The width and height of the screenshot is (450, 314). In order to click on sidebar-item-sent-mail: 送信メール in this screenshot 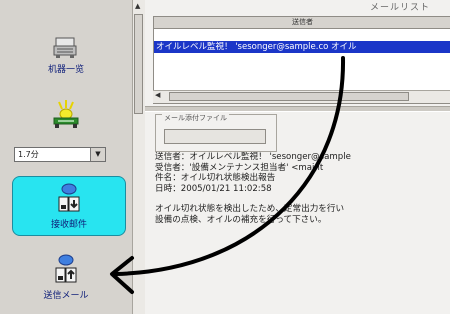, I will do `click(66, 282)`.